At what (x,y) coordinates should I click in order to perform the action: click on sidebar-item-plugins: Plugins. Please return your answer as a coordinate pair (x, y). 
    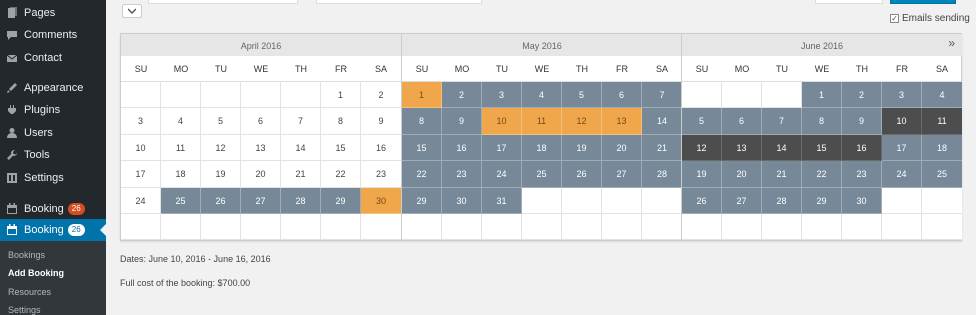
    Looking at the image, I should click on (53, 110).